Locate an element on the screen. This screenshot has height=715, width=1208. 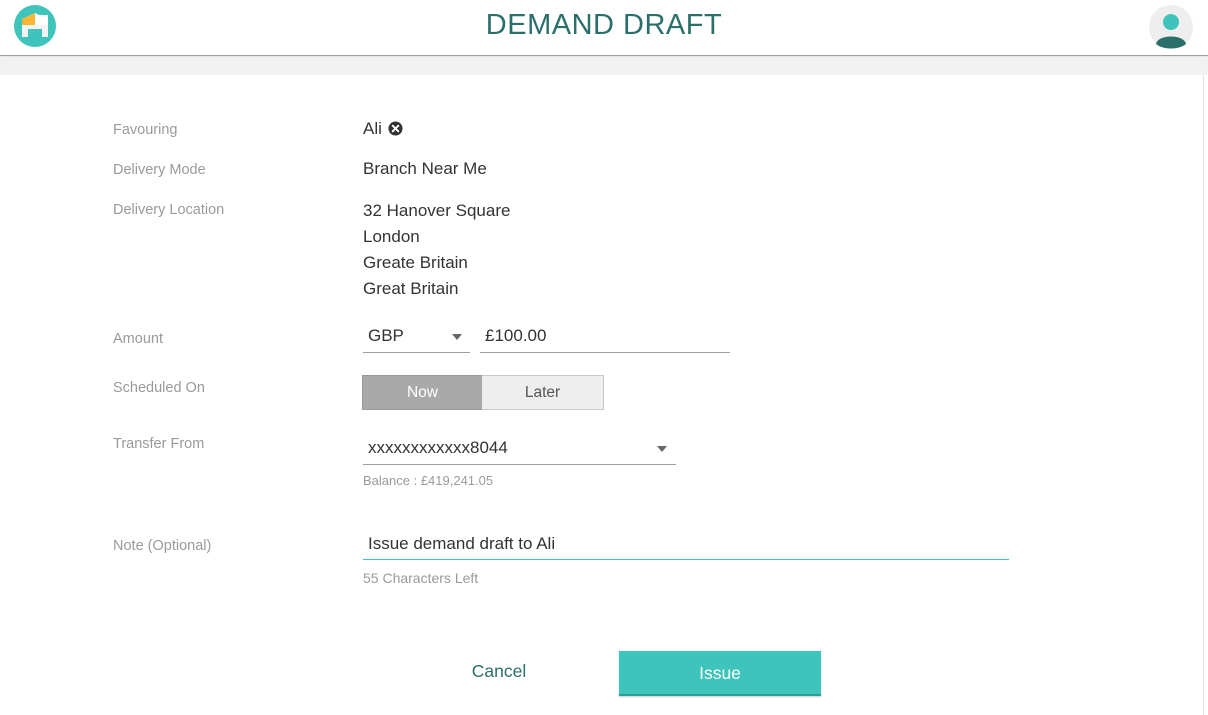
account-value: xxxxxxxxxxxx8044 is located at coordinates (438, 447).